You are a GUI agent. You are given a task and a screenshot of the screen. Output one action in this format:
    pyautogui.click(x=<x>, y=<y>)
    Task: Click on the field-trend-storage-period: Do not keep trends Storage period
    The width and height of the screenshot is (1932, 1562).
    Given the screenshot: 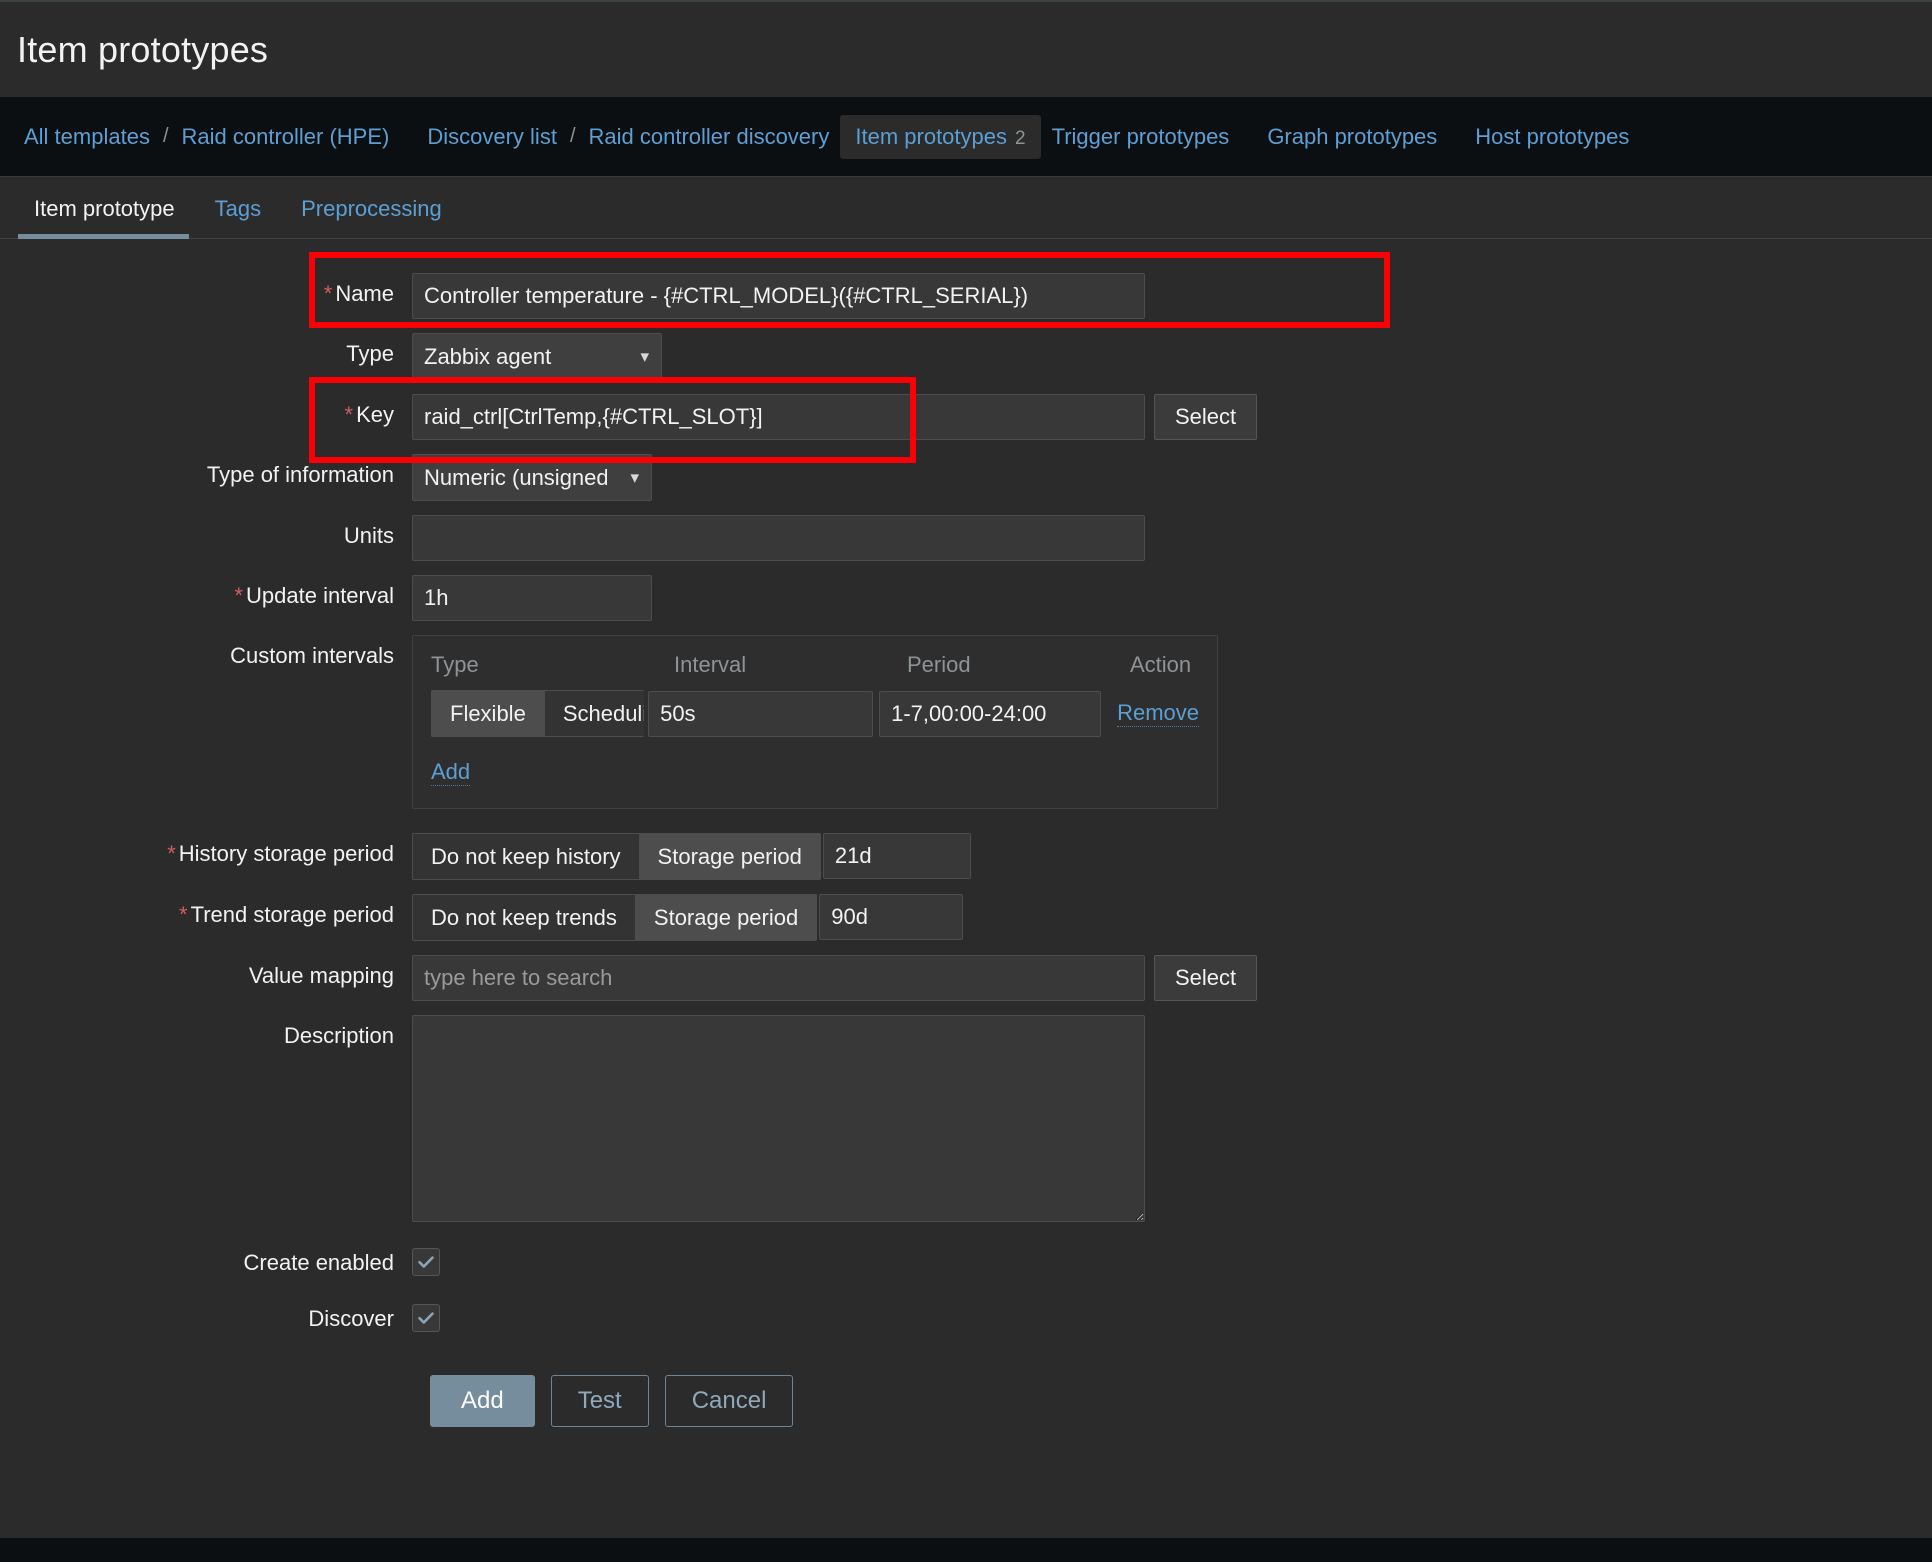 What is the action you would take?
    pyautogui.click(x=688, y=917)
    